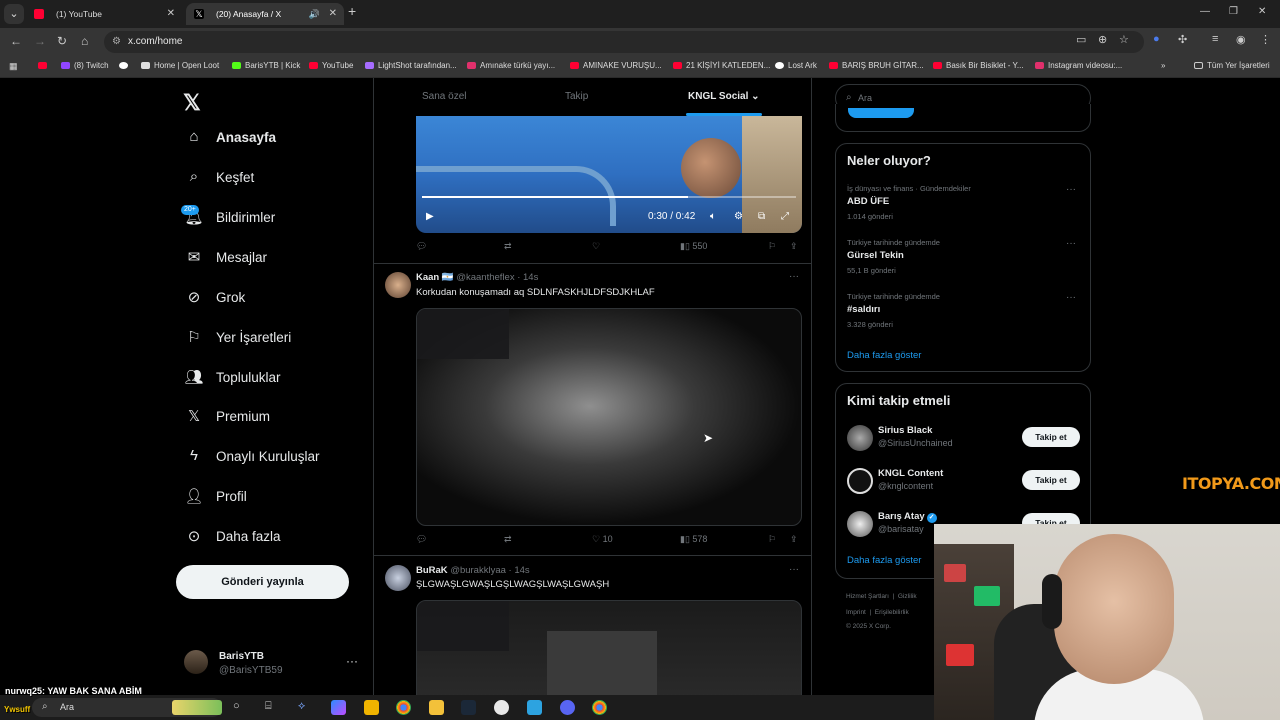  I want to click on tab-for-you: Sana özel, so click(444, 96).